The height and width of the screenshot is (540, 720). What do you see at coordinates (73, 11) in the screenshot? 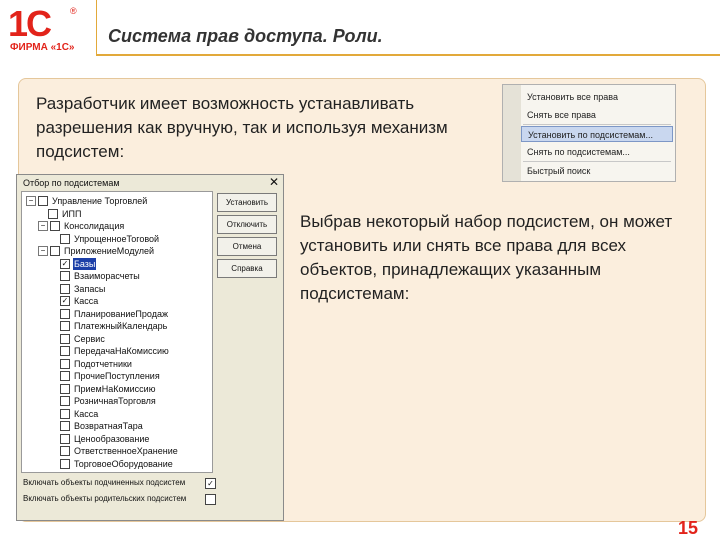
I see `logo-registered-sign: ®` at bounding box center [73, 11].